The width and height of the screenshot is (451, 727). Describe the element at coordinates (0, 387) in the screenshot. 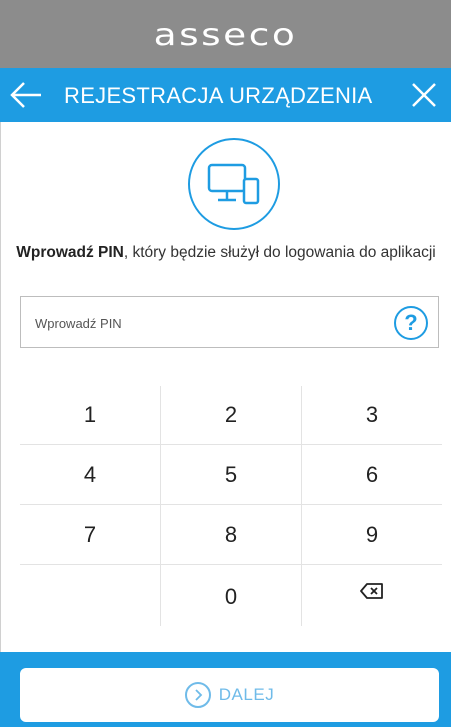

I see `content-border` at that location.